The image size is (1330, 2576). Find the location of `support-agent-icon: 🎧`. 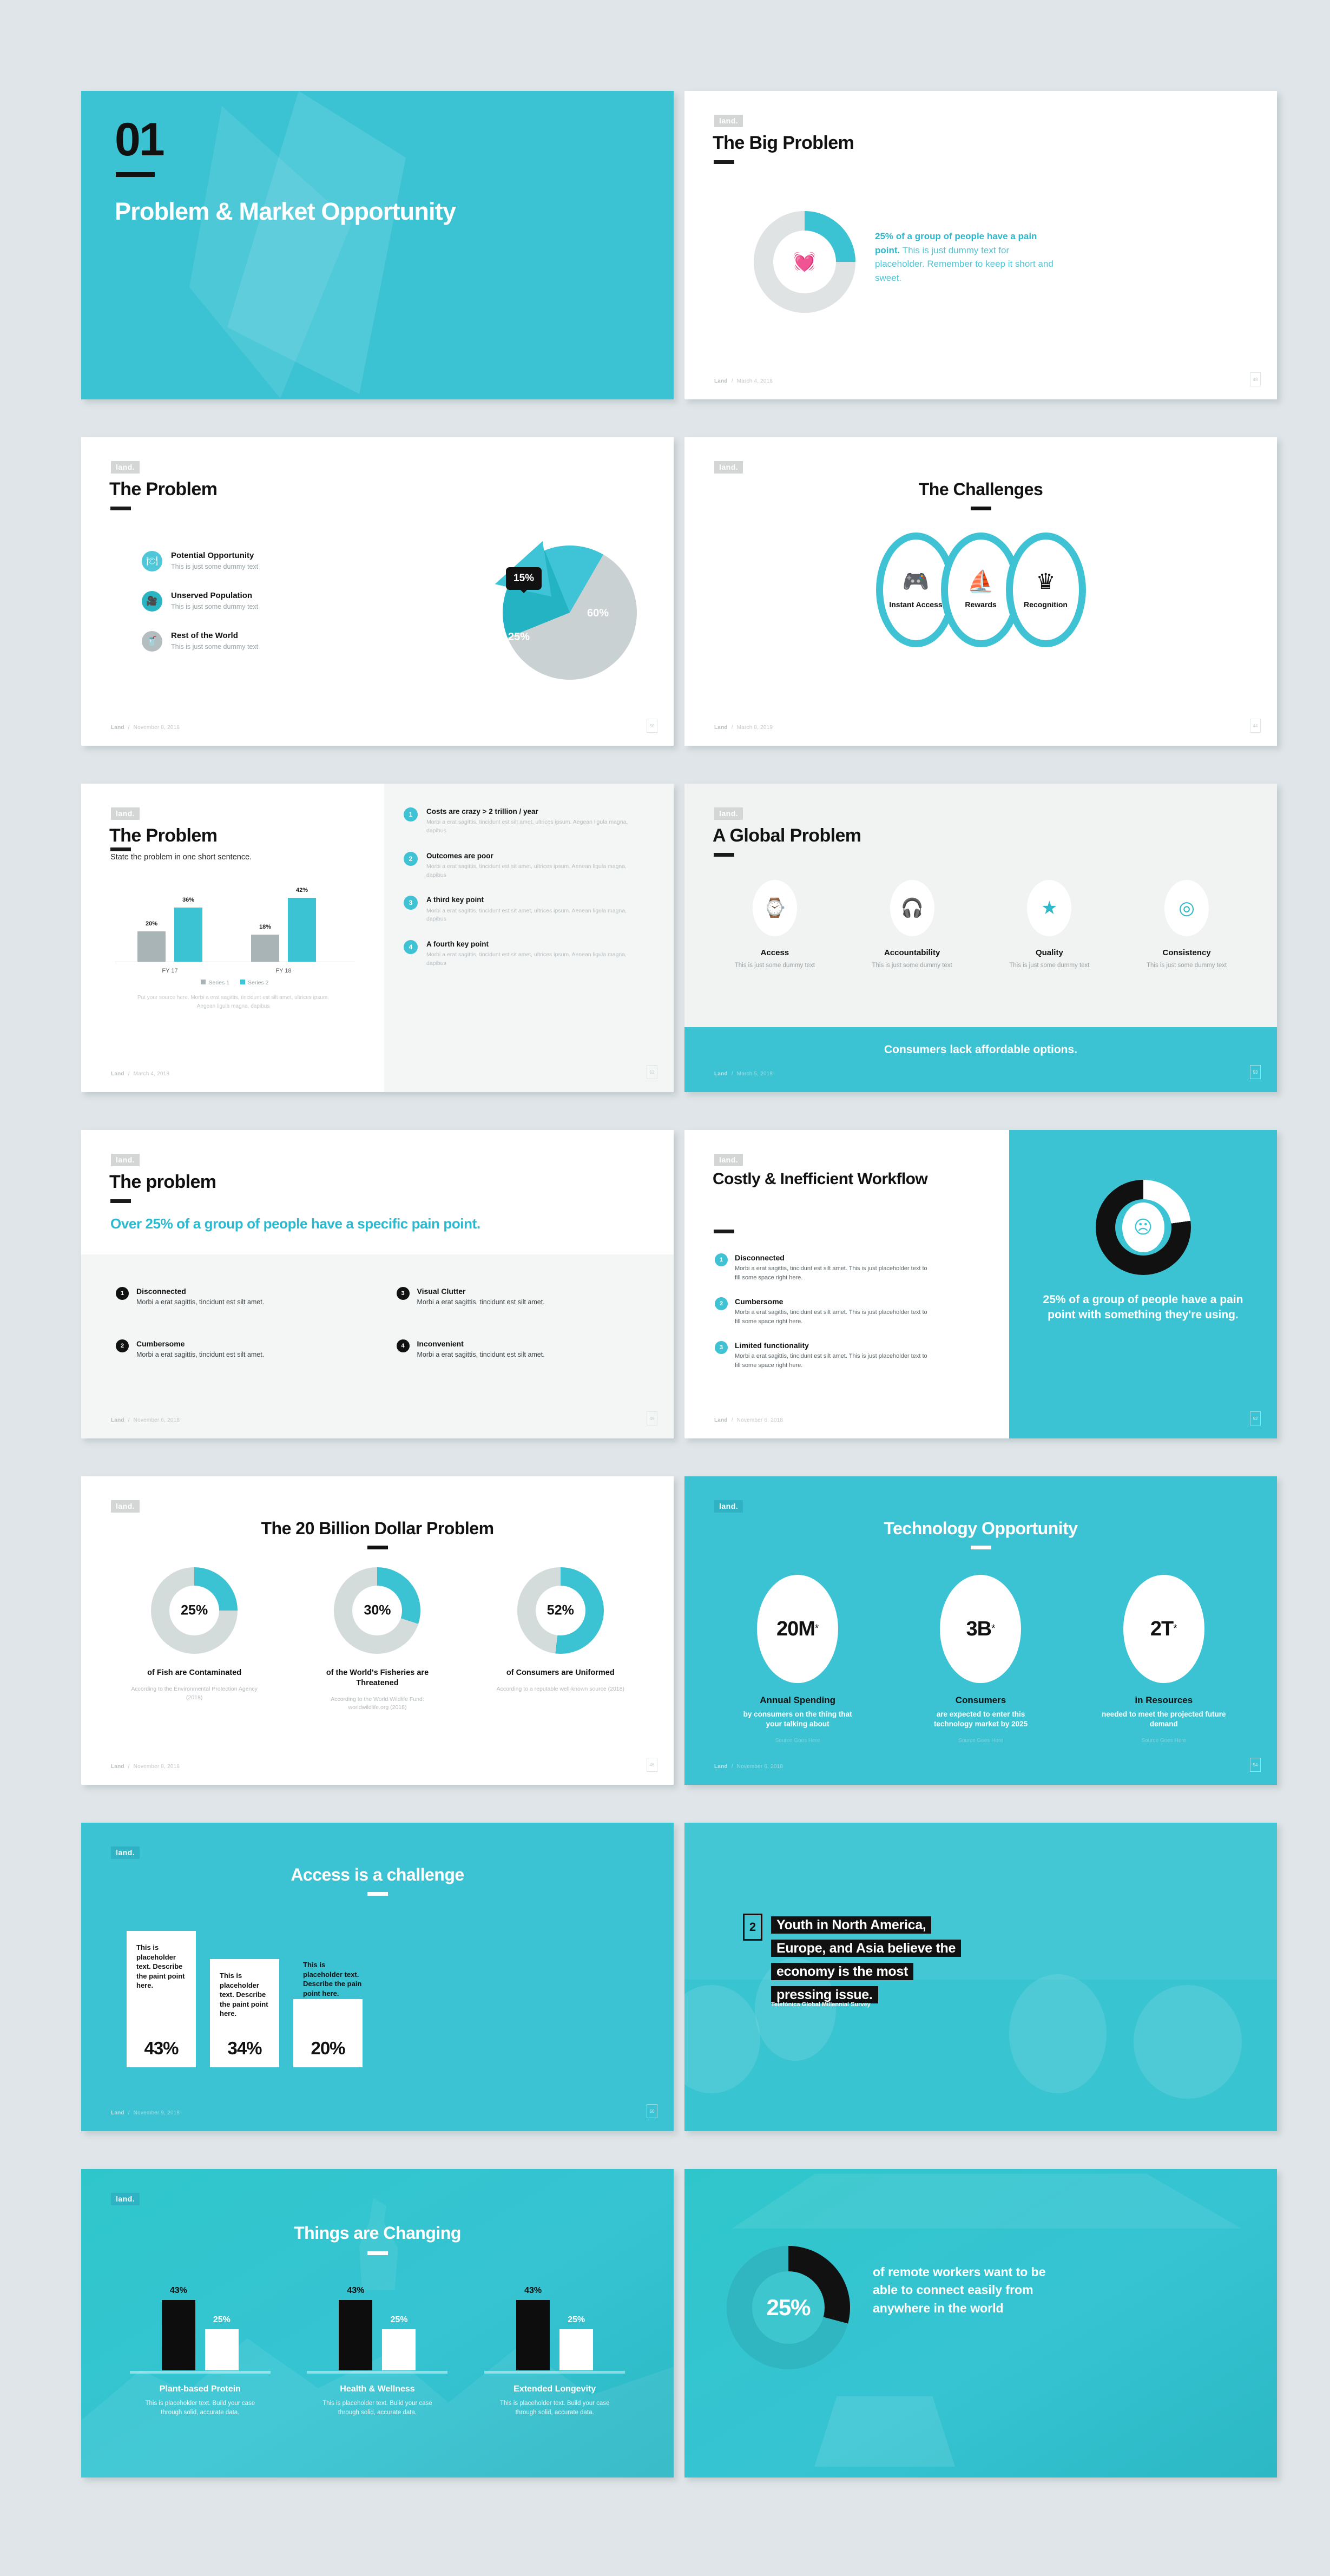

support-agent-icon: 🎧 is located at coordinates (912, 908).